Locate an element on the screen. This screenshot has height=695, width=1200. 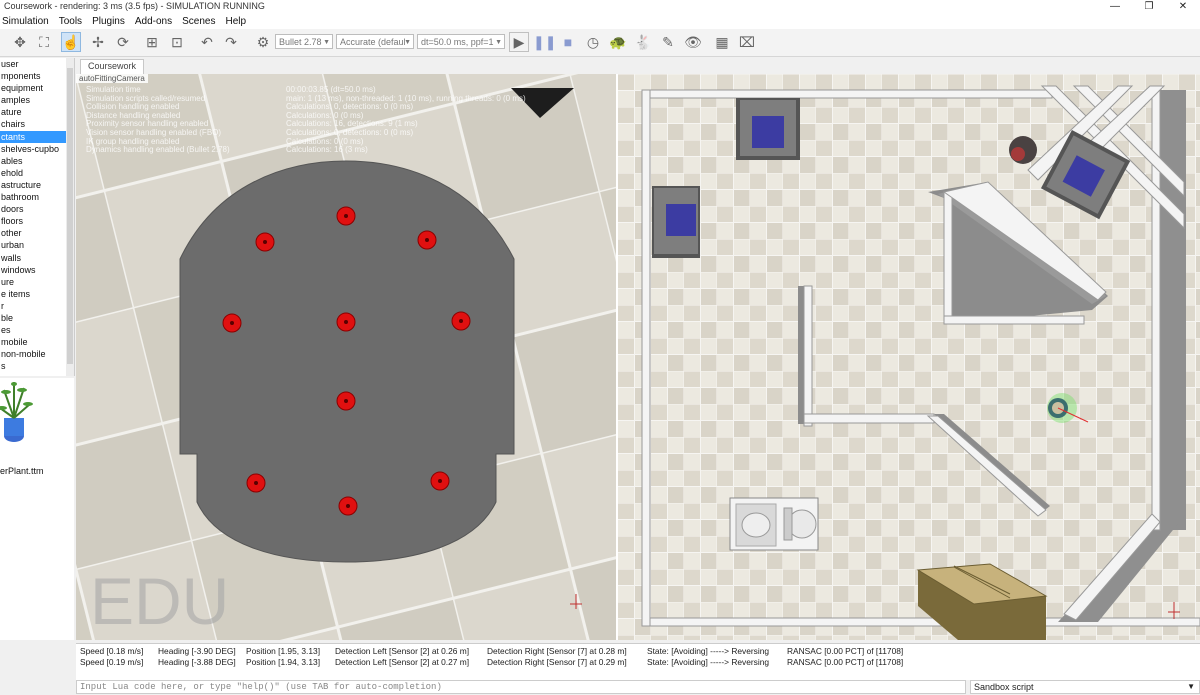
tree-item: amples is located at coordinates (37, 100).